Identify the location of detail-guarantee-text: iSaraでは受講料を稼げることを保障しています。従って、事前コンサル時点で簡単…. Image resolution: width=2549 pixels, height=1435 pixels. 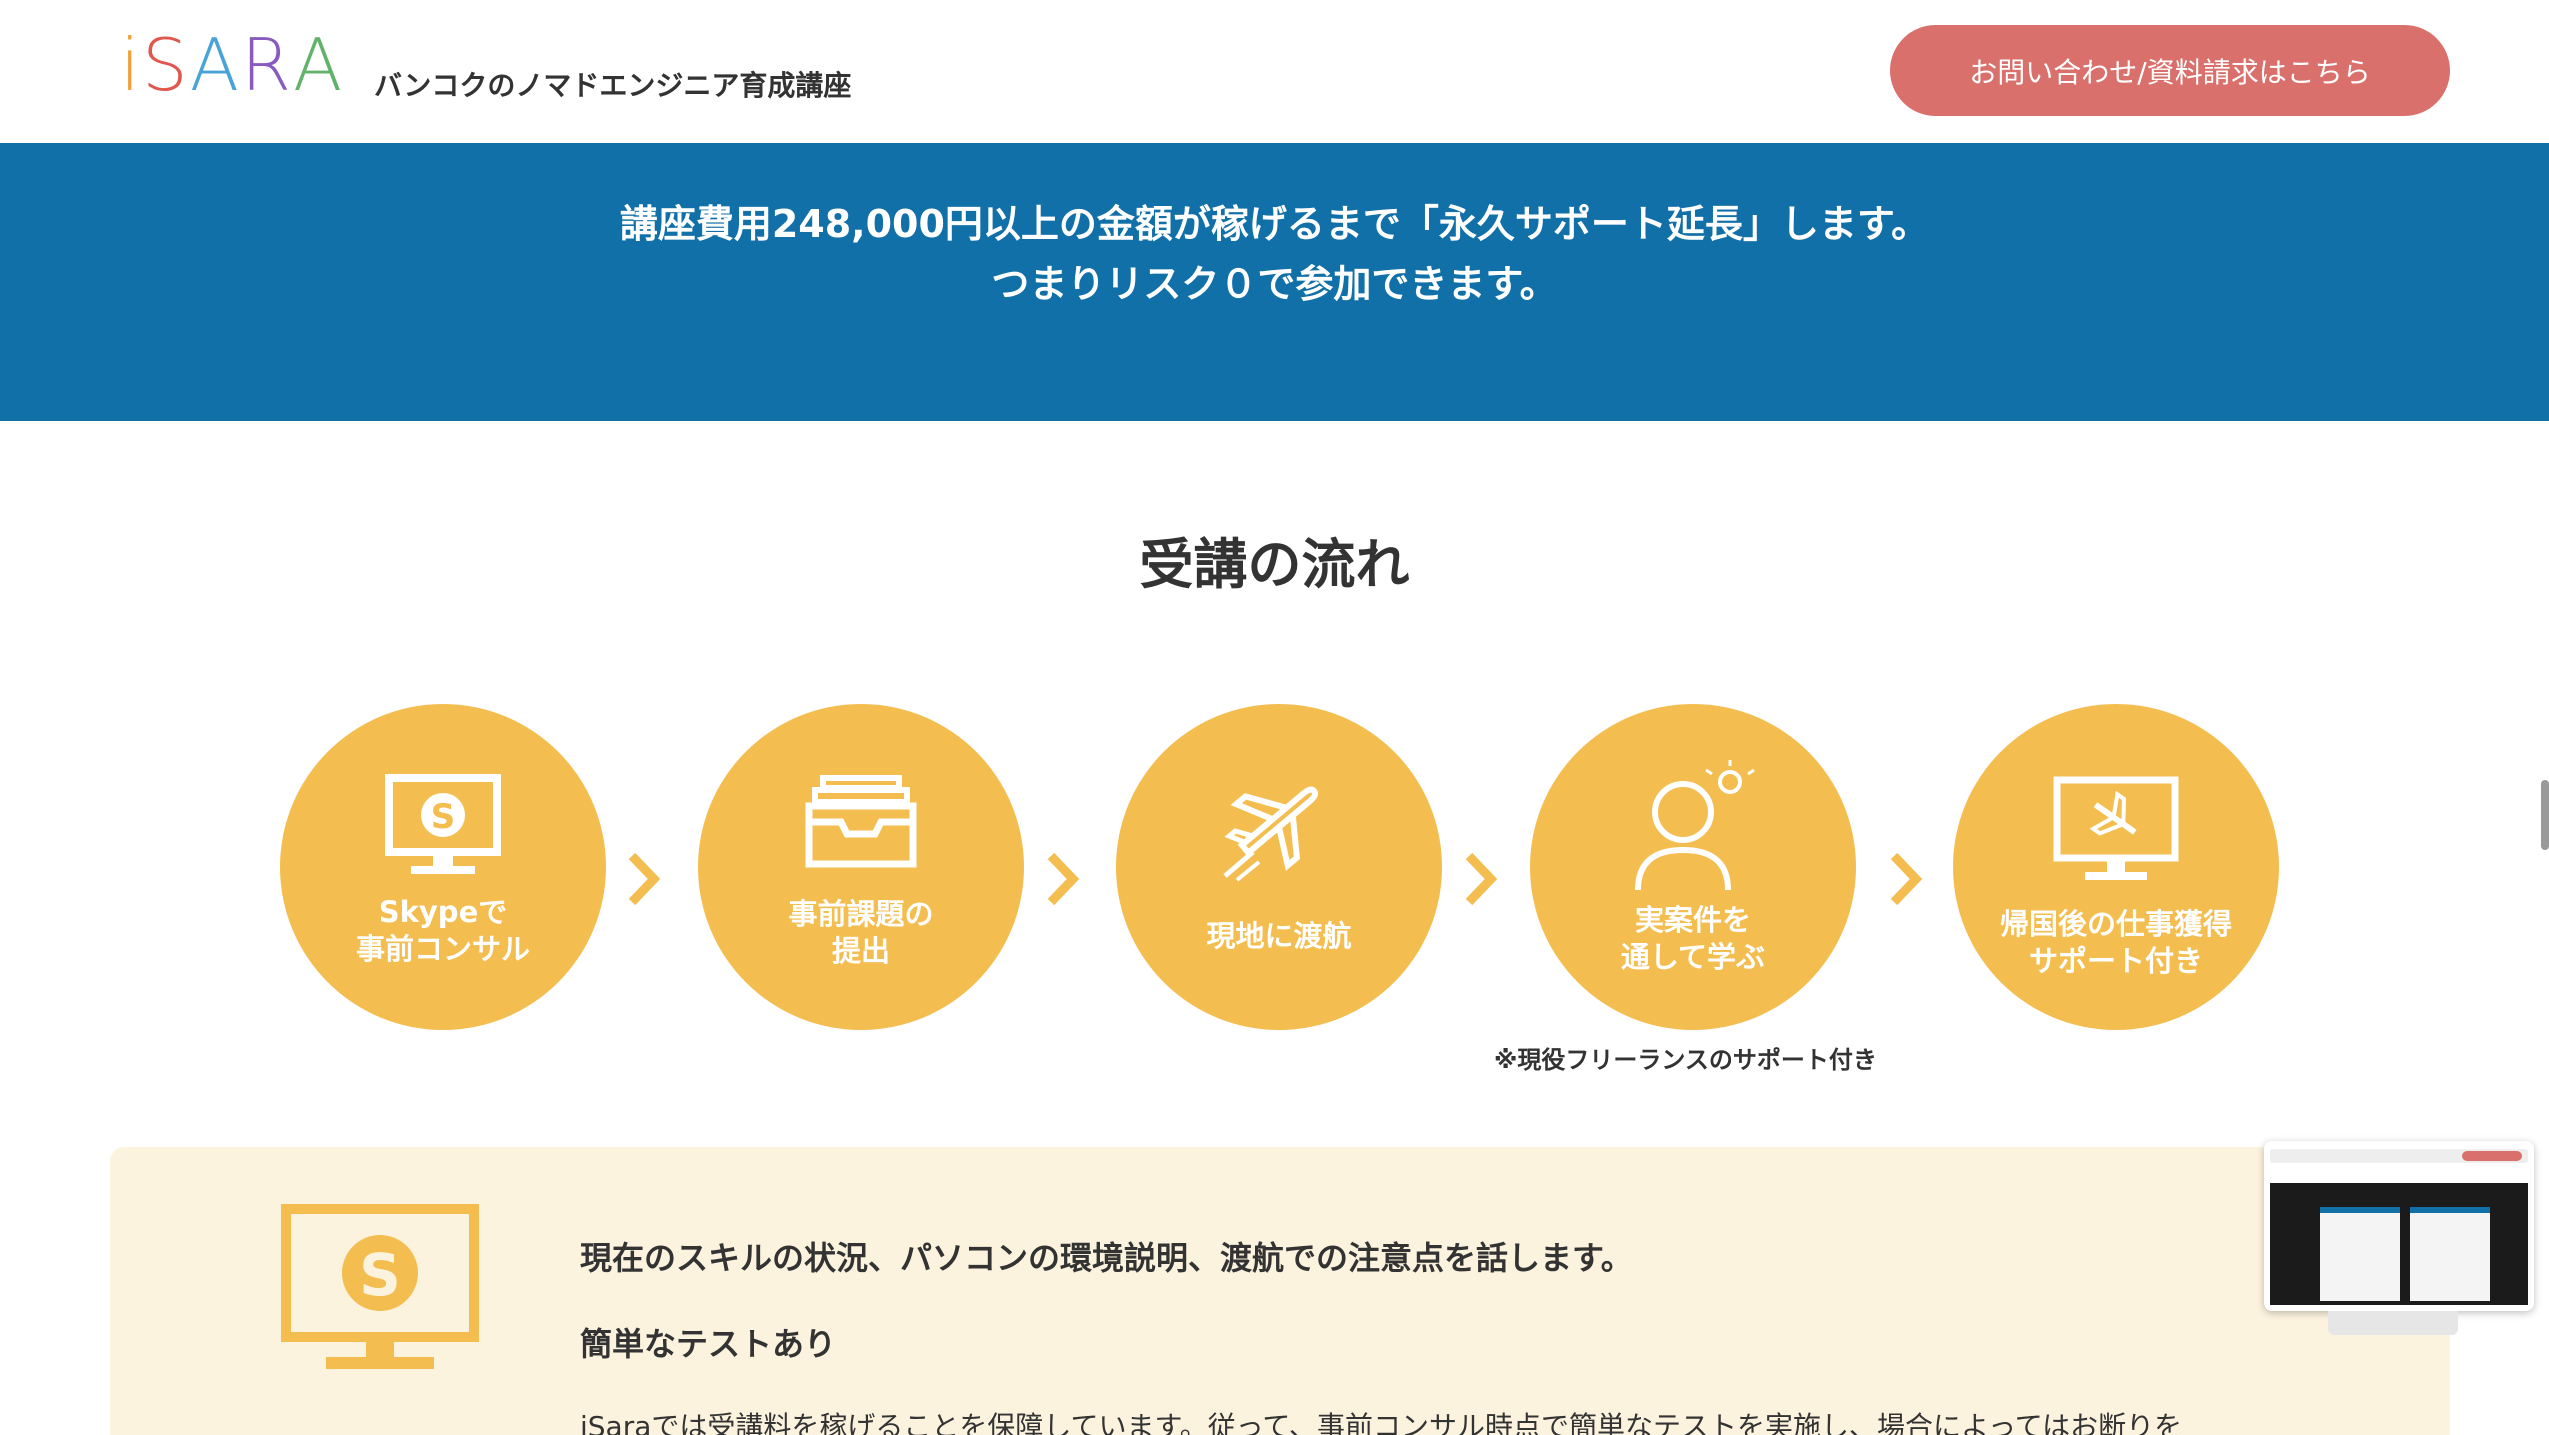
(1381, 1422).